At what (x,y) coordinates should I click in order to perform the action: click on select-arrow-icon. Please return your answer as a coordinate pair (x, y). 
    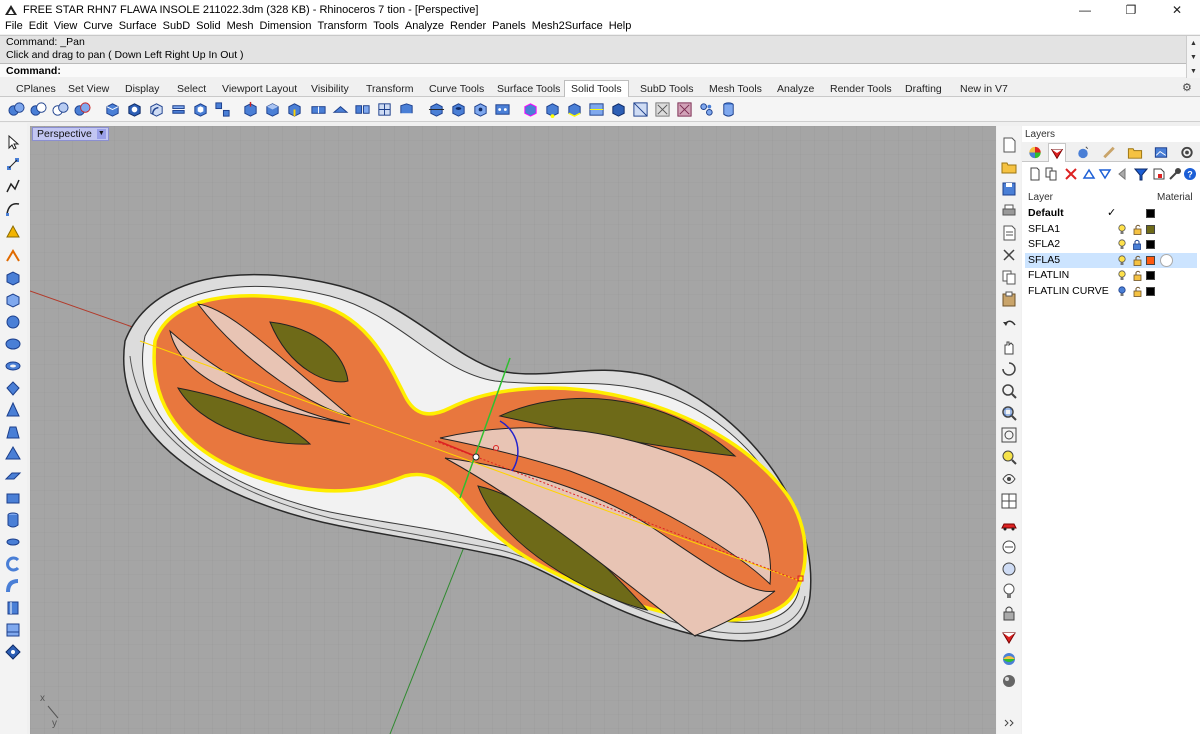
    Looking at the image, I should click on (13, 142).